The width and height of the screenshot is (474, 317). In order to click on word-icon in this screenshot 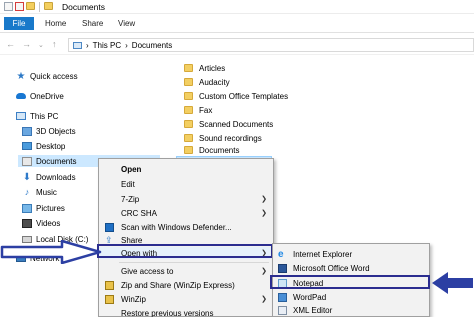, I will do `click(282, 268)`.